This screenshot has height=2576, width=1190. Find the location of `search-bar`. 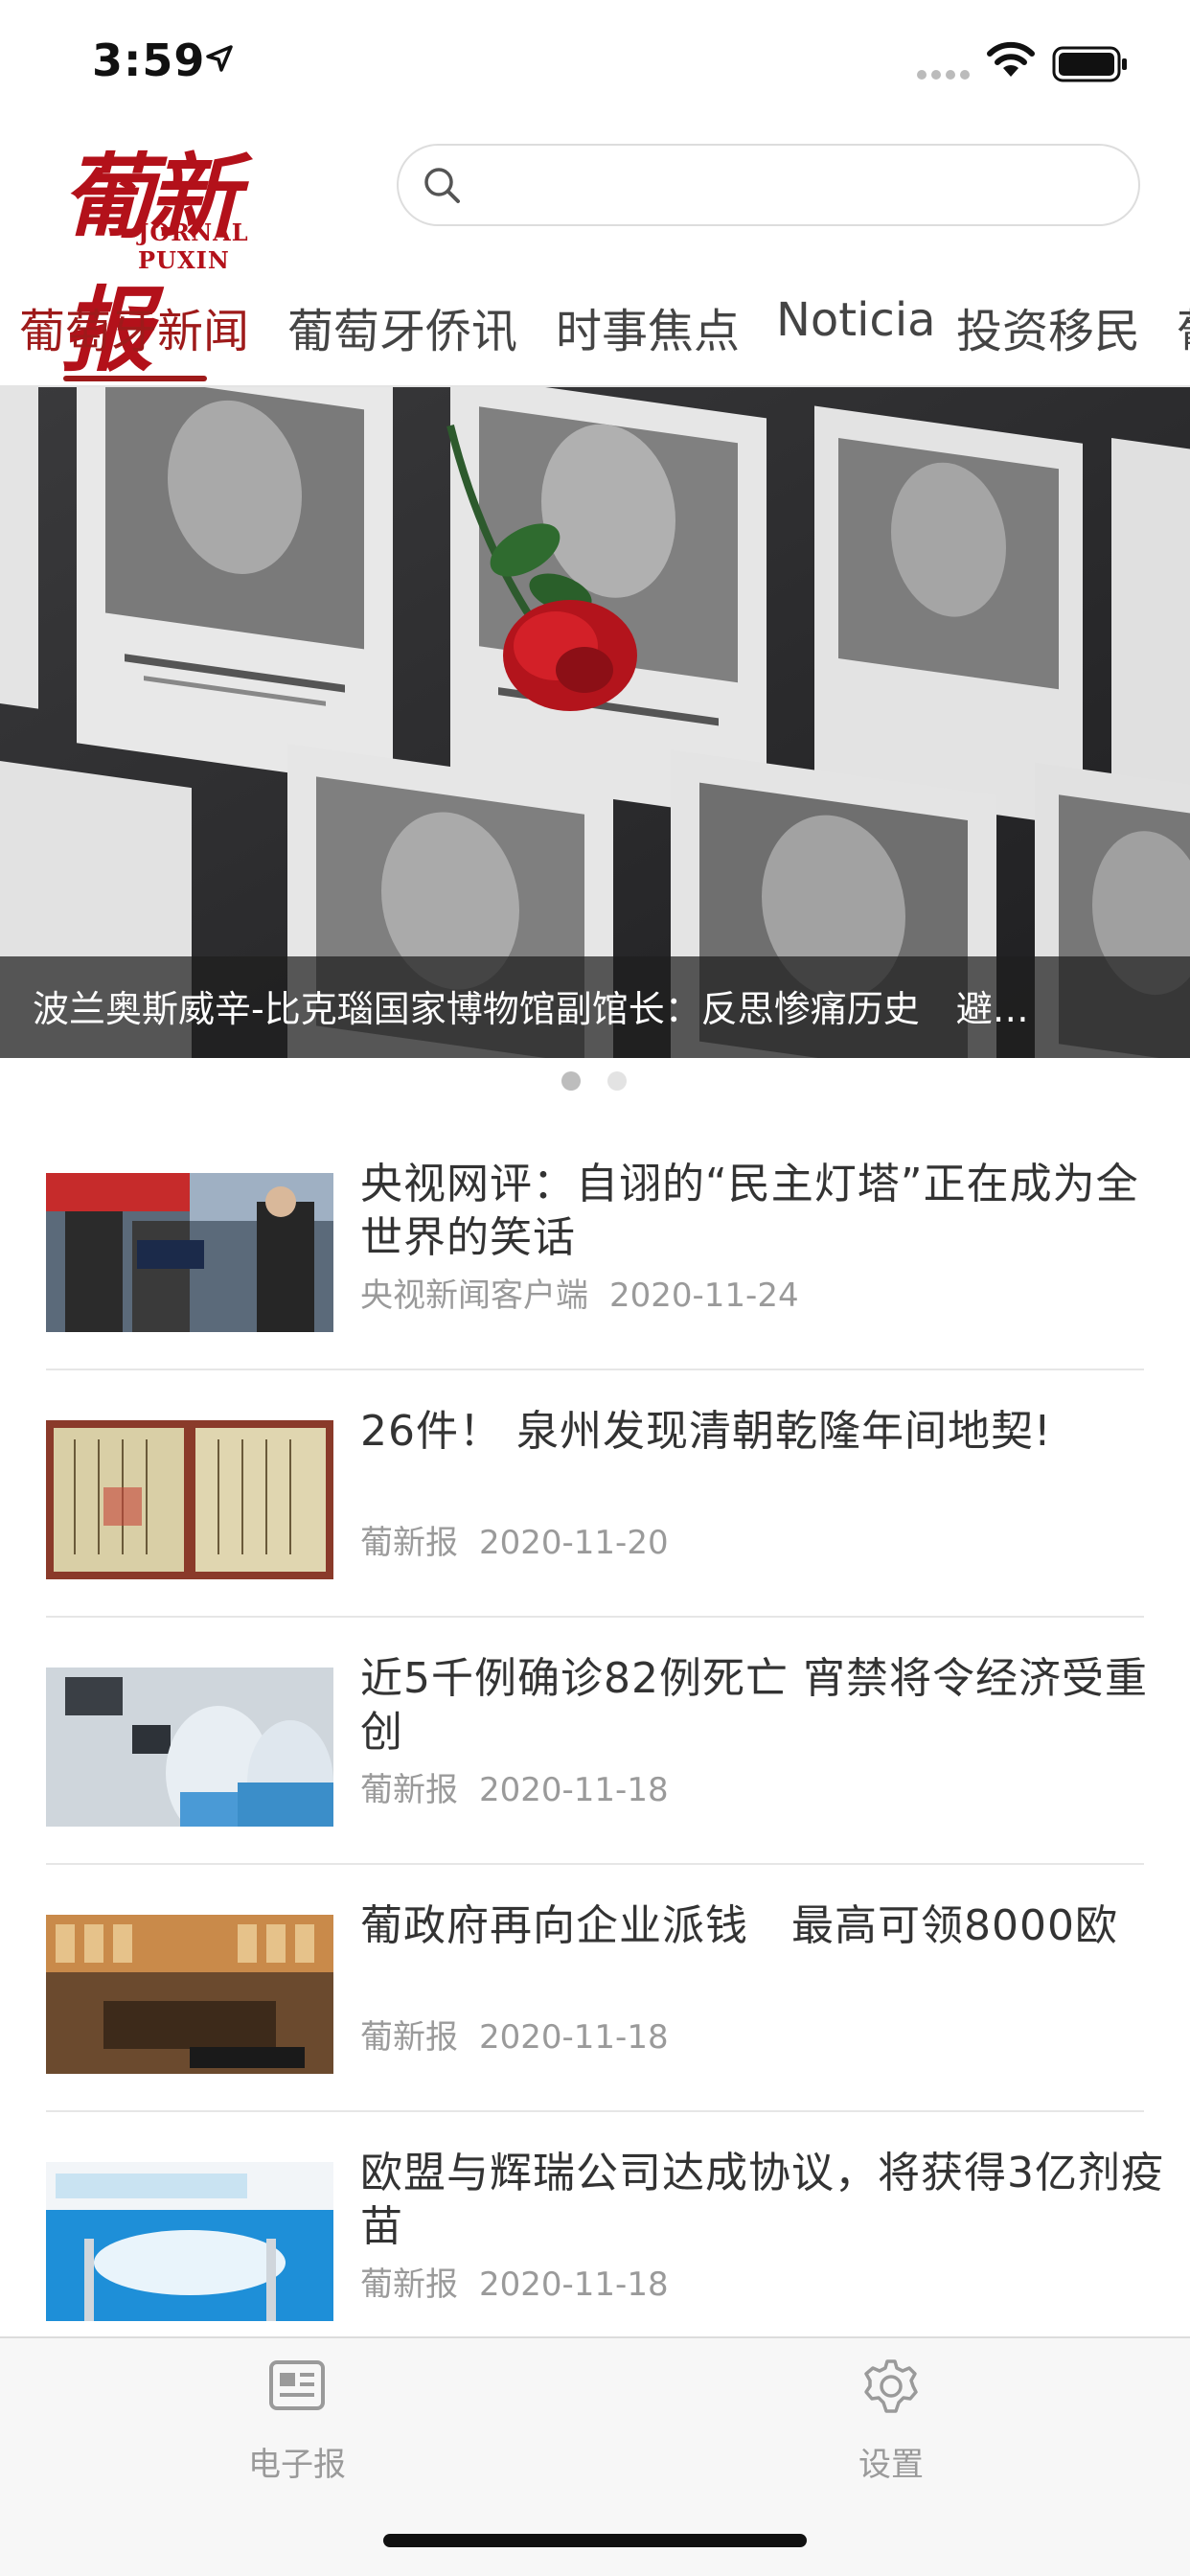

search-bar is located at coordinates (769, 185).